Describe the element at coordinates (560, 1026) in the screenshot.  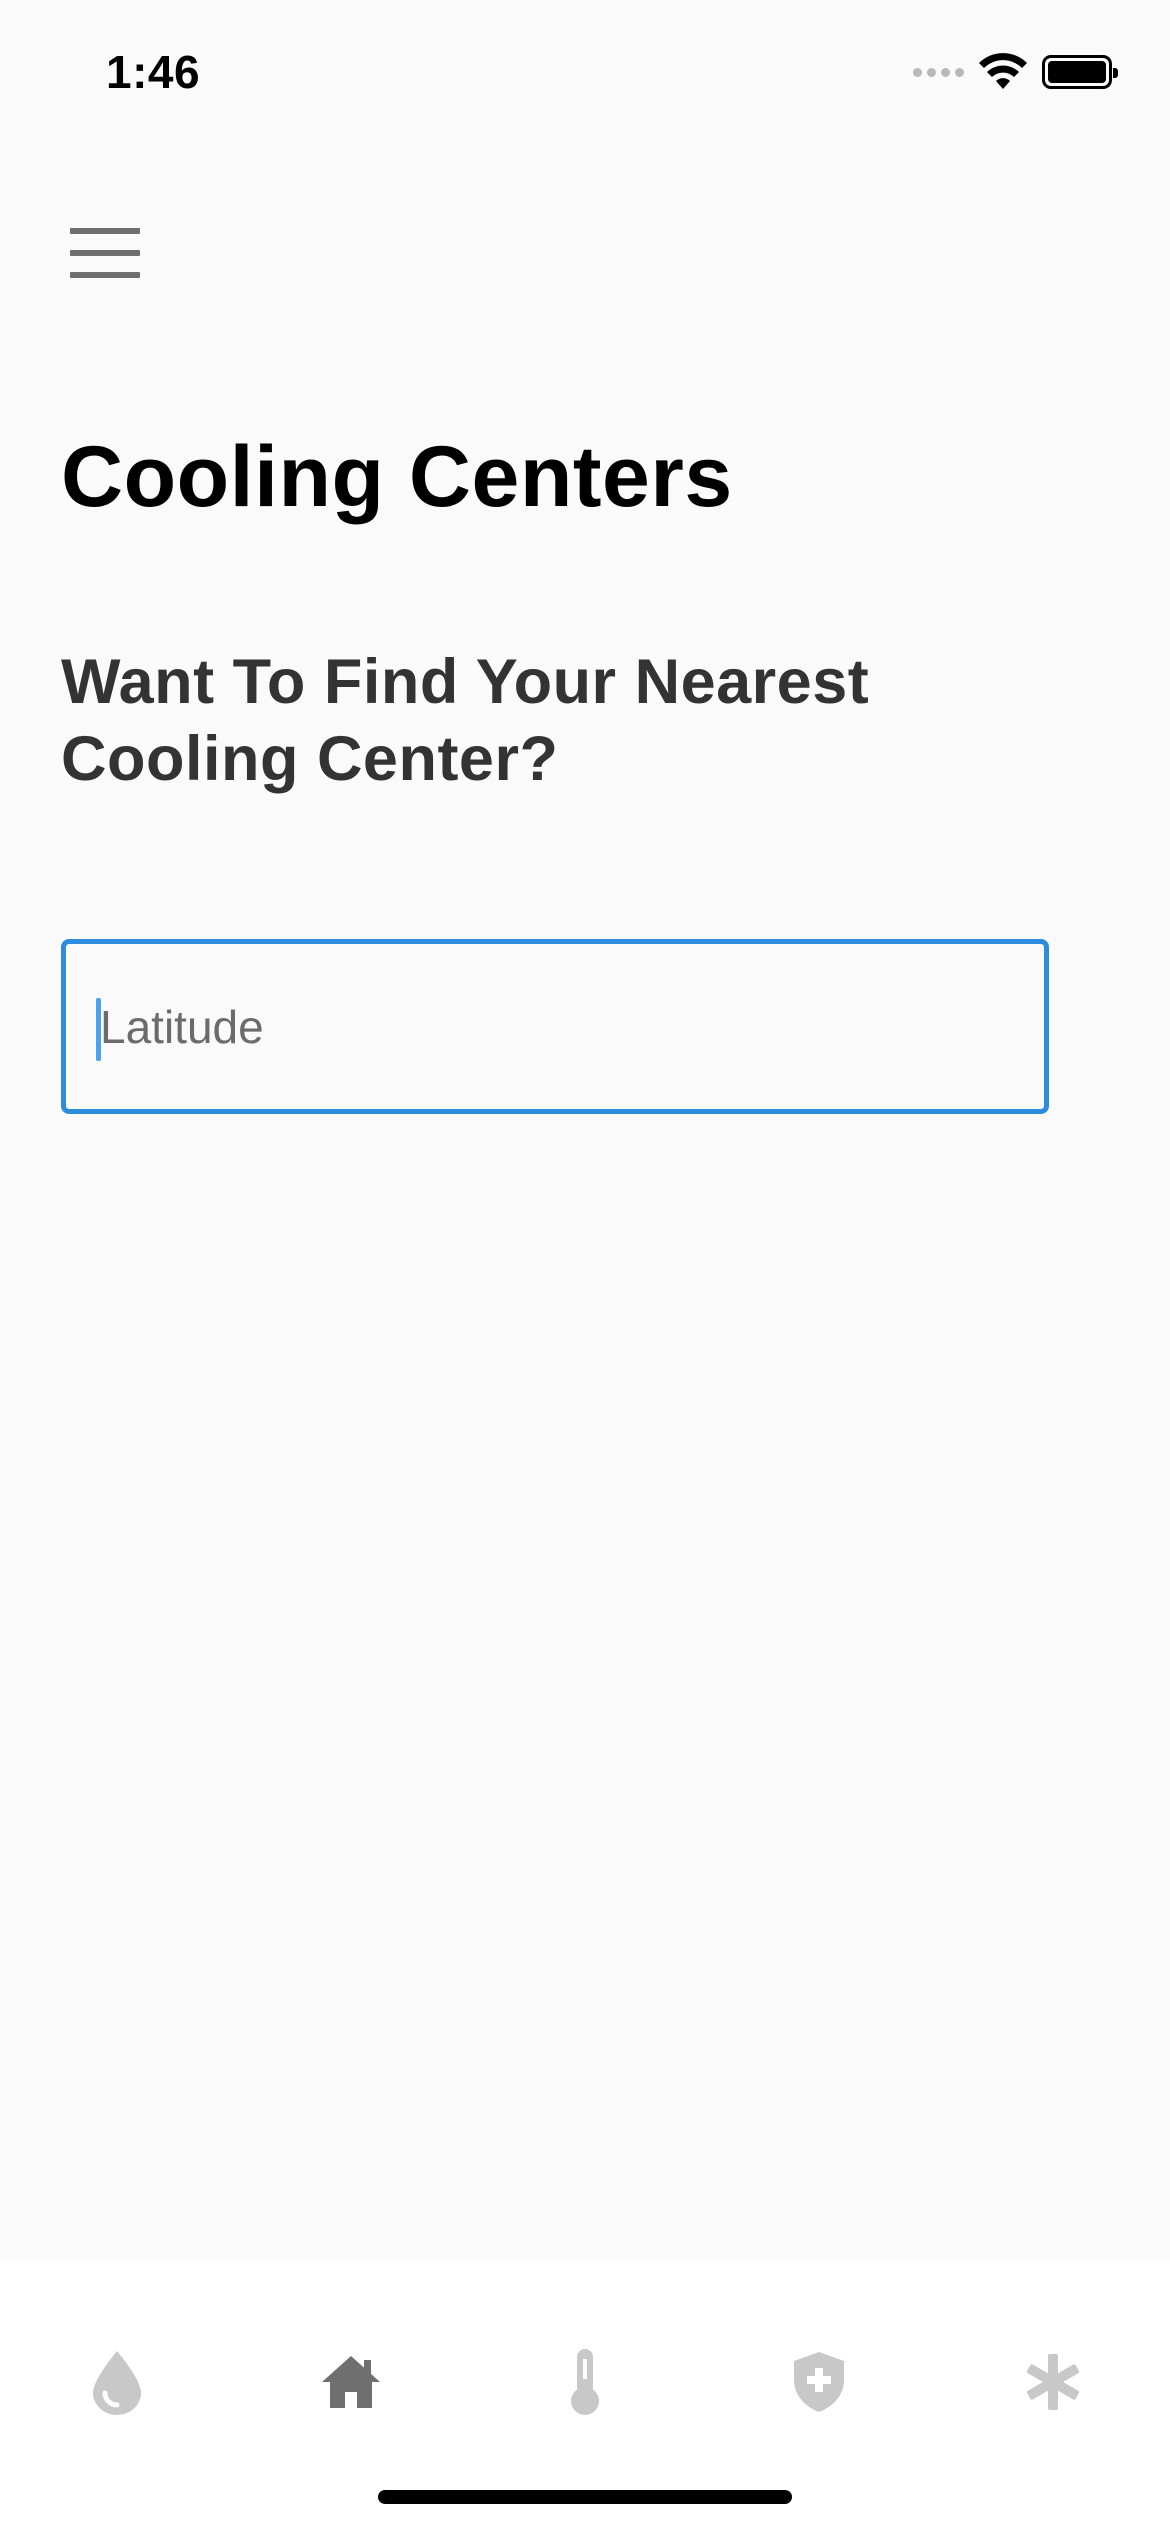
I see `latitude-input` at that location.